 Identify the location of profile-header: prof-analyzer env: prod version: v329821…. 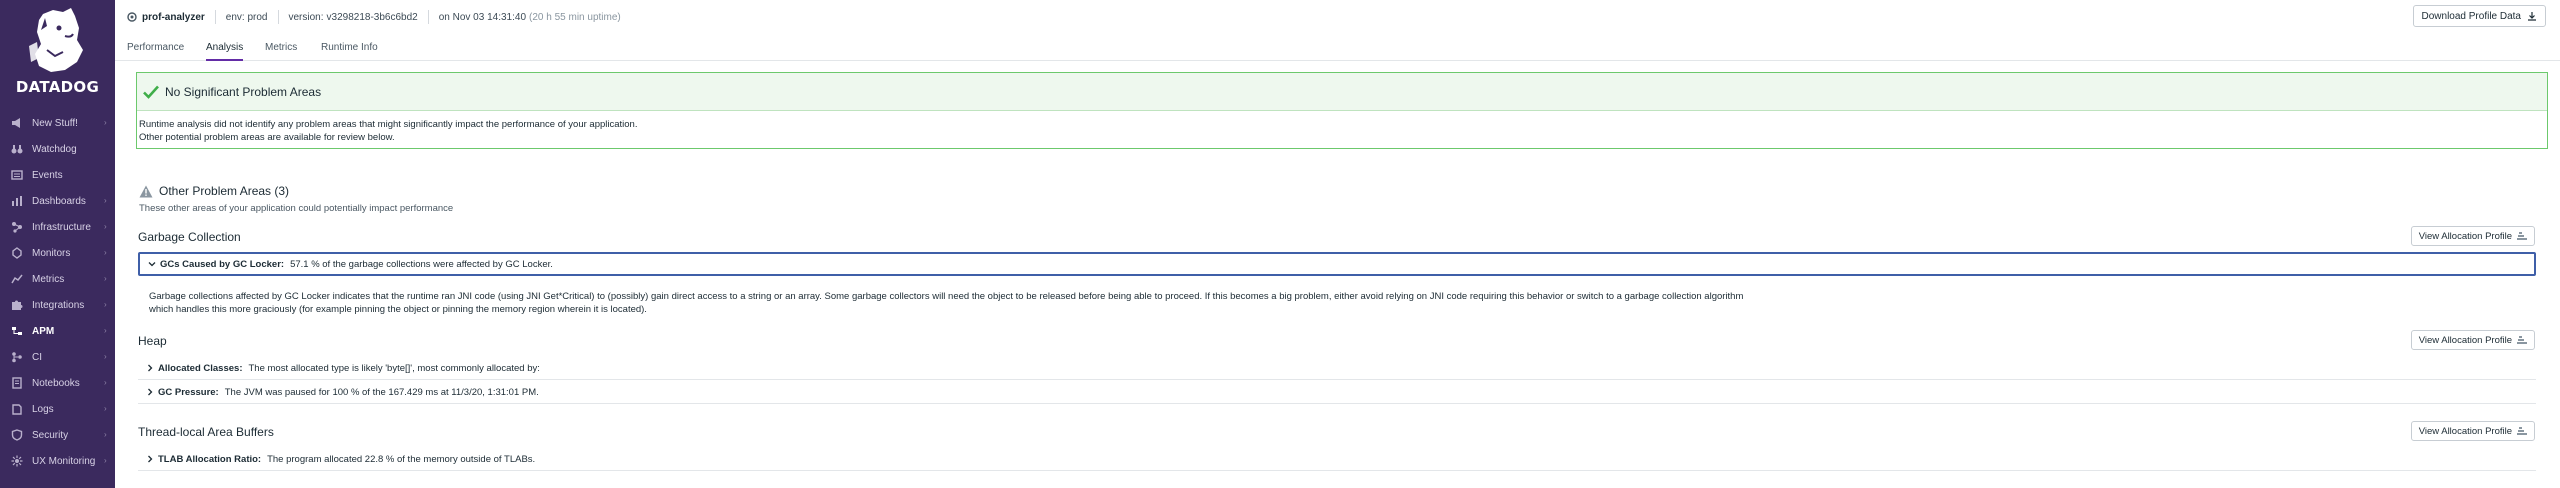
(1337, 17).